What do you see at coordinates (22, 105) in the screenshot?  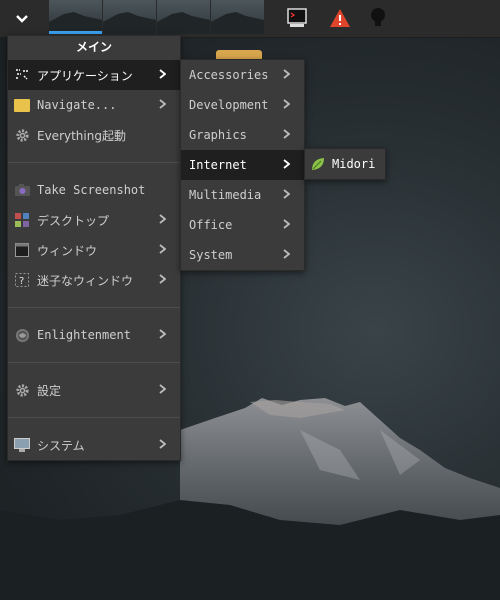 I see `folder-icon` at bounding box center [22, 105].